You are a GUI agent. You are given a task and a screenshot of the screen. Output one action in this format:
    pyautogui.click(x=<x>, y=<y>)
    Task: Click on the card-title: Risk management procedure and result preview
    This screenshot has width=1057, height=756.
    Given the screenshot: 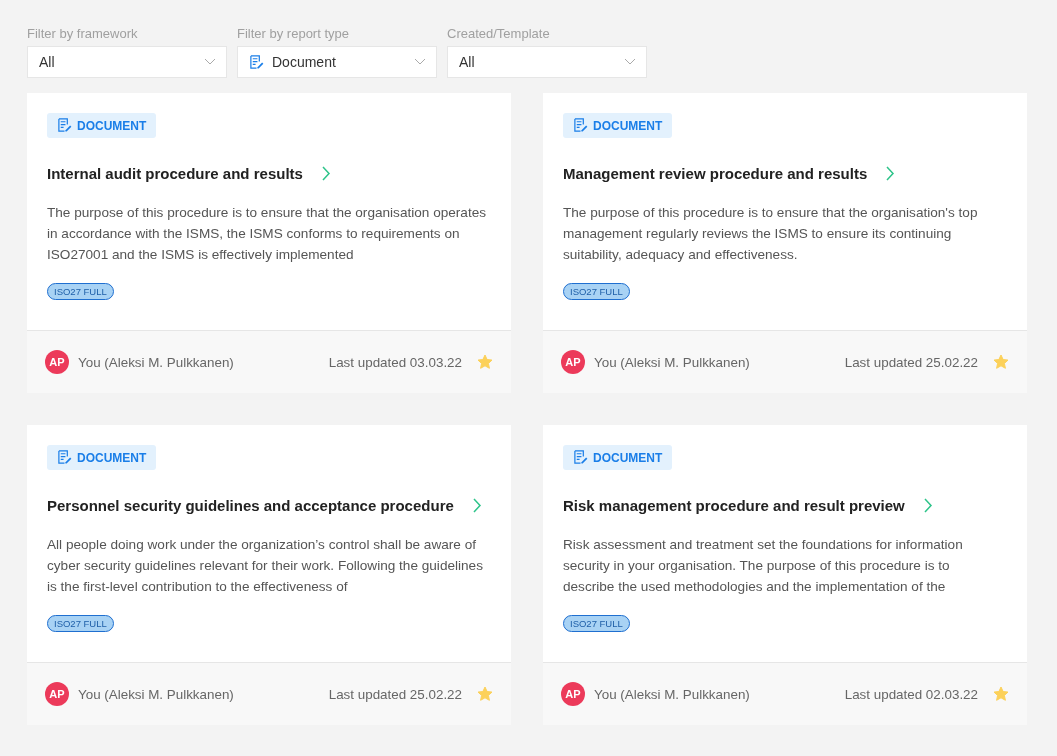 What is the action you would take?
    pyautogui.click(x=734, y=505)
    